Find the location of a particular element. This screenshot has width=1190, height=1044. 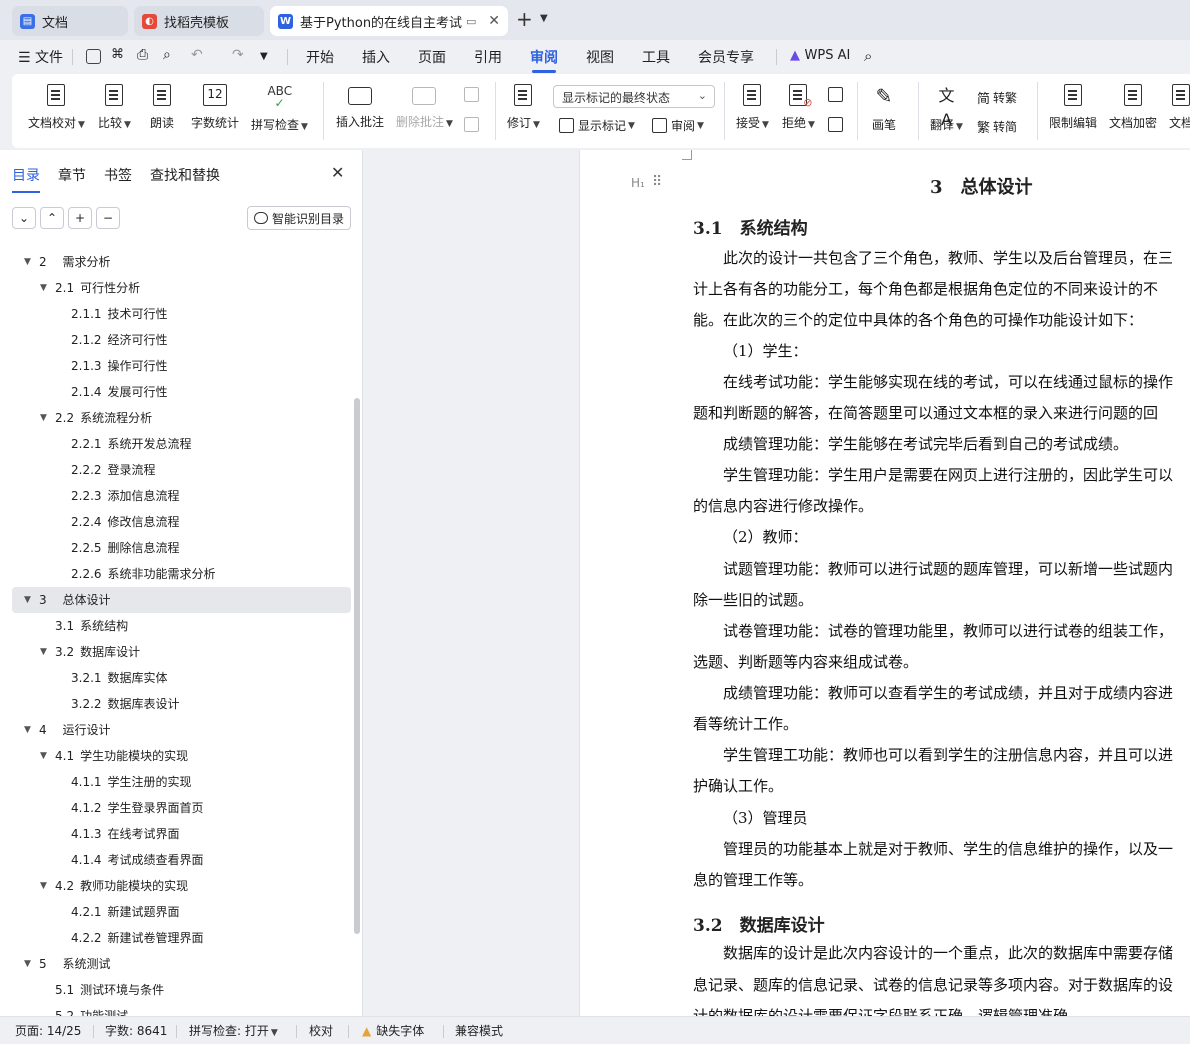

compat-mode-status: 兼容模式 is located at coordinates (479, 1030).